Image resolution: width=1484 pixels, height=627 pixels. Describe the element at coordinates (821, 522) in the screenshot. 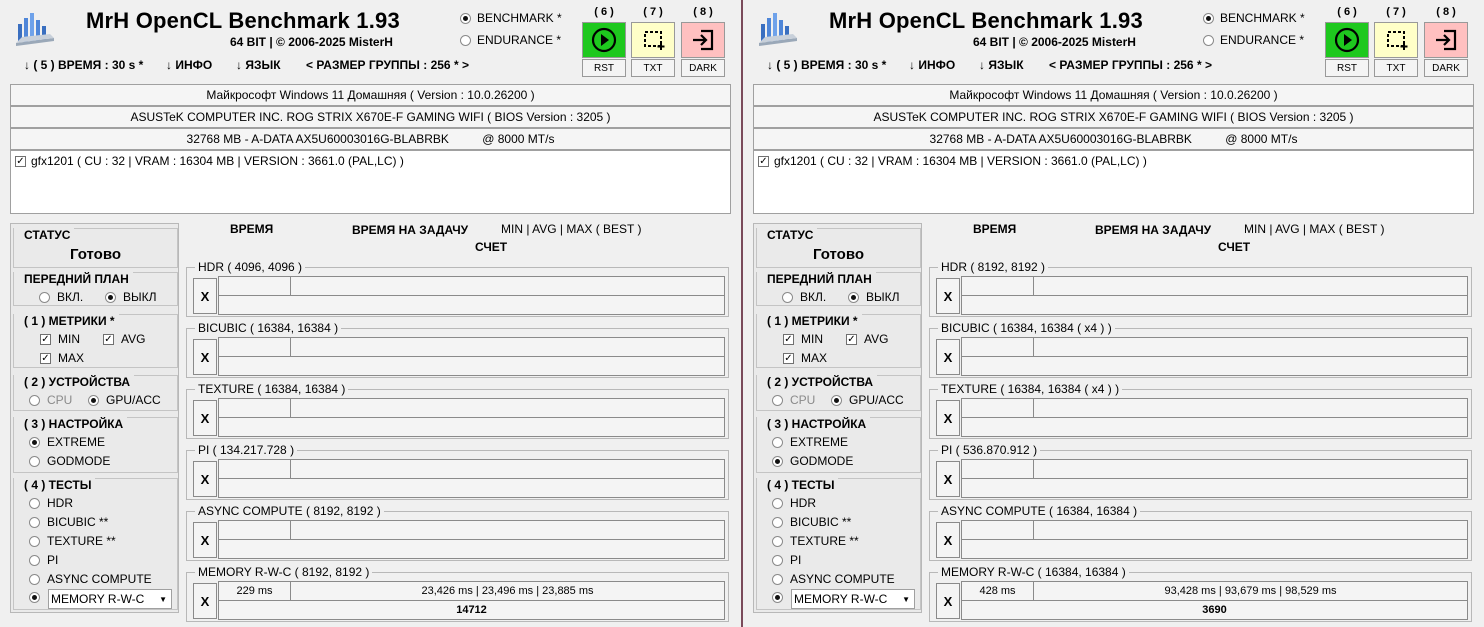

I see `test-bicubic-label: BICUBIC **` at that location.